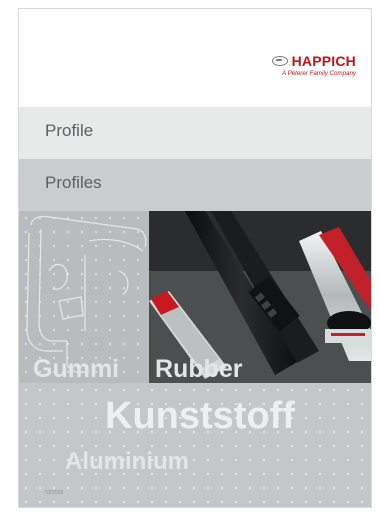 The height and width of the screenshot is (518, 379). What do you see at coordinates (195, 185) in the screenshot?
I see `title-band-english: Profiles` at bounding box center [195, 185].